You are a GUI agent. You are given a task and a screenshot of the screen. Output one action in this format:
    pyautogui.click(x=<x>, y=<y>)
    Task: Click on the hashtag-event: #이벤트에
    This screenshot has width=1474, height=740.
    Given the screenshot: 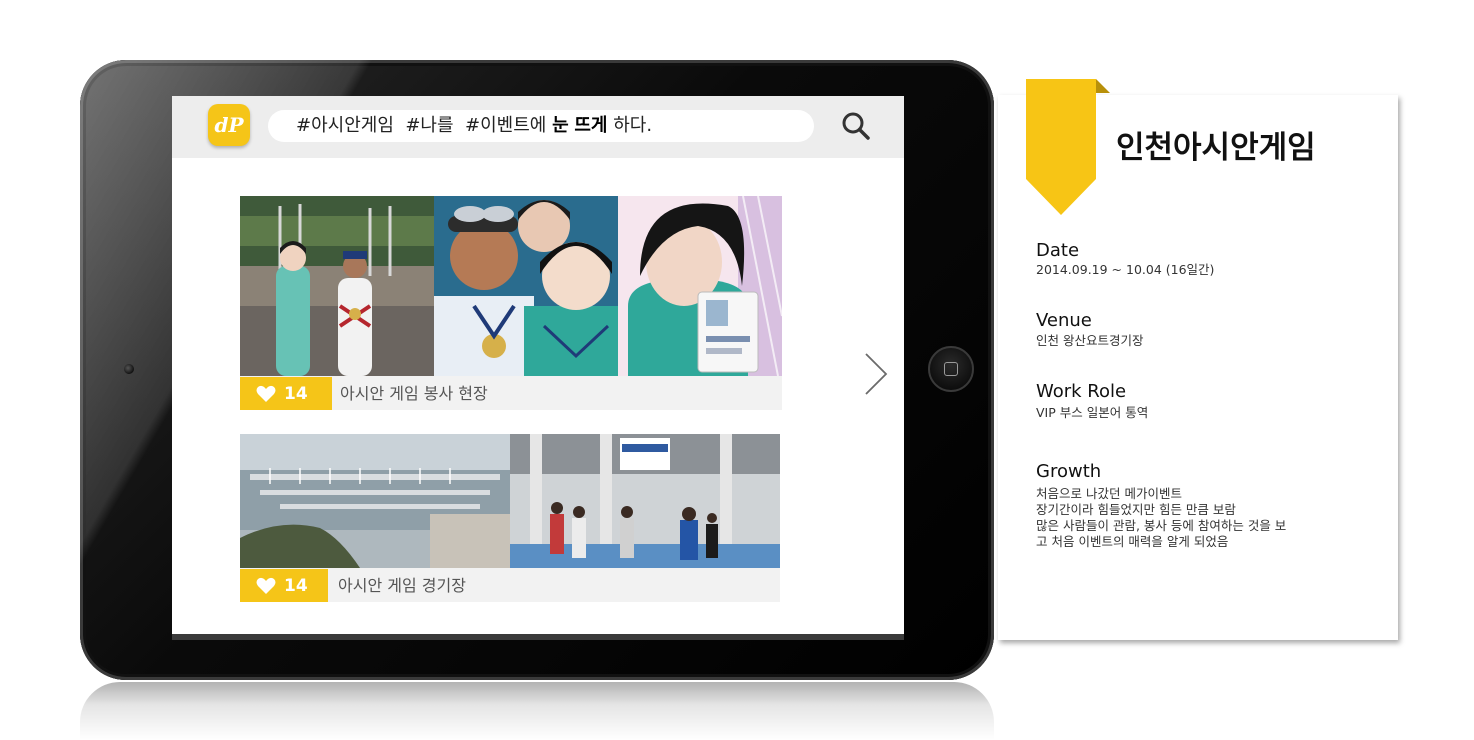 What is the action you would take?
    pyautogui.click(x=506, y=125)
    